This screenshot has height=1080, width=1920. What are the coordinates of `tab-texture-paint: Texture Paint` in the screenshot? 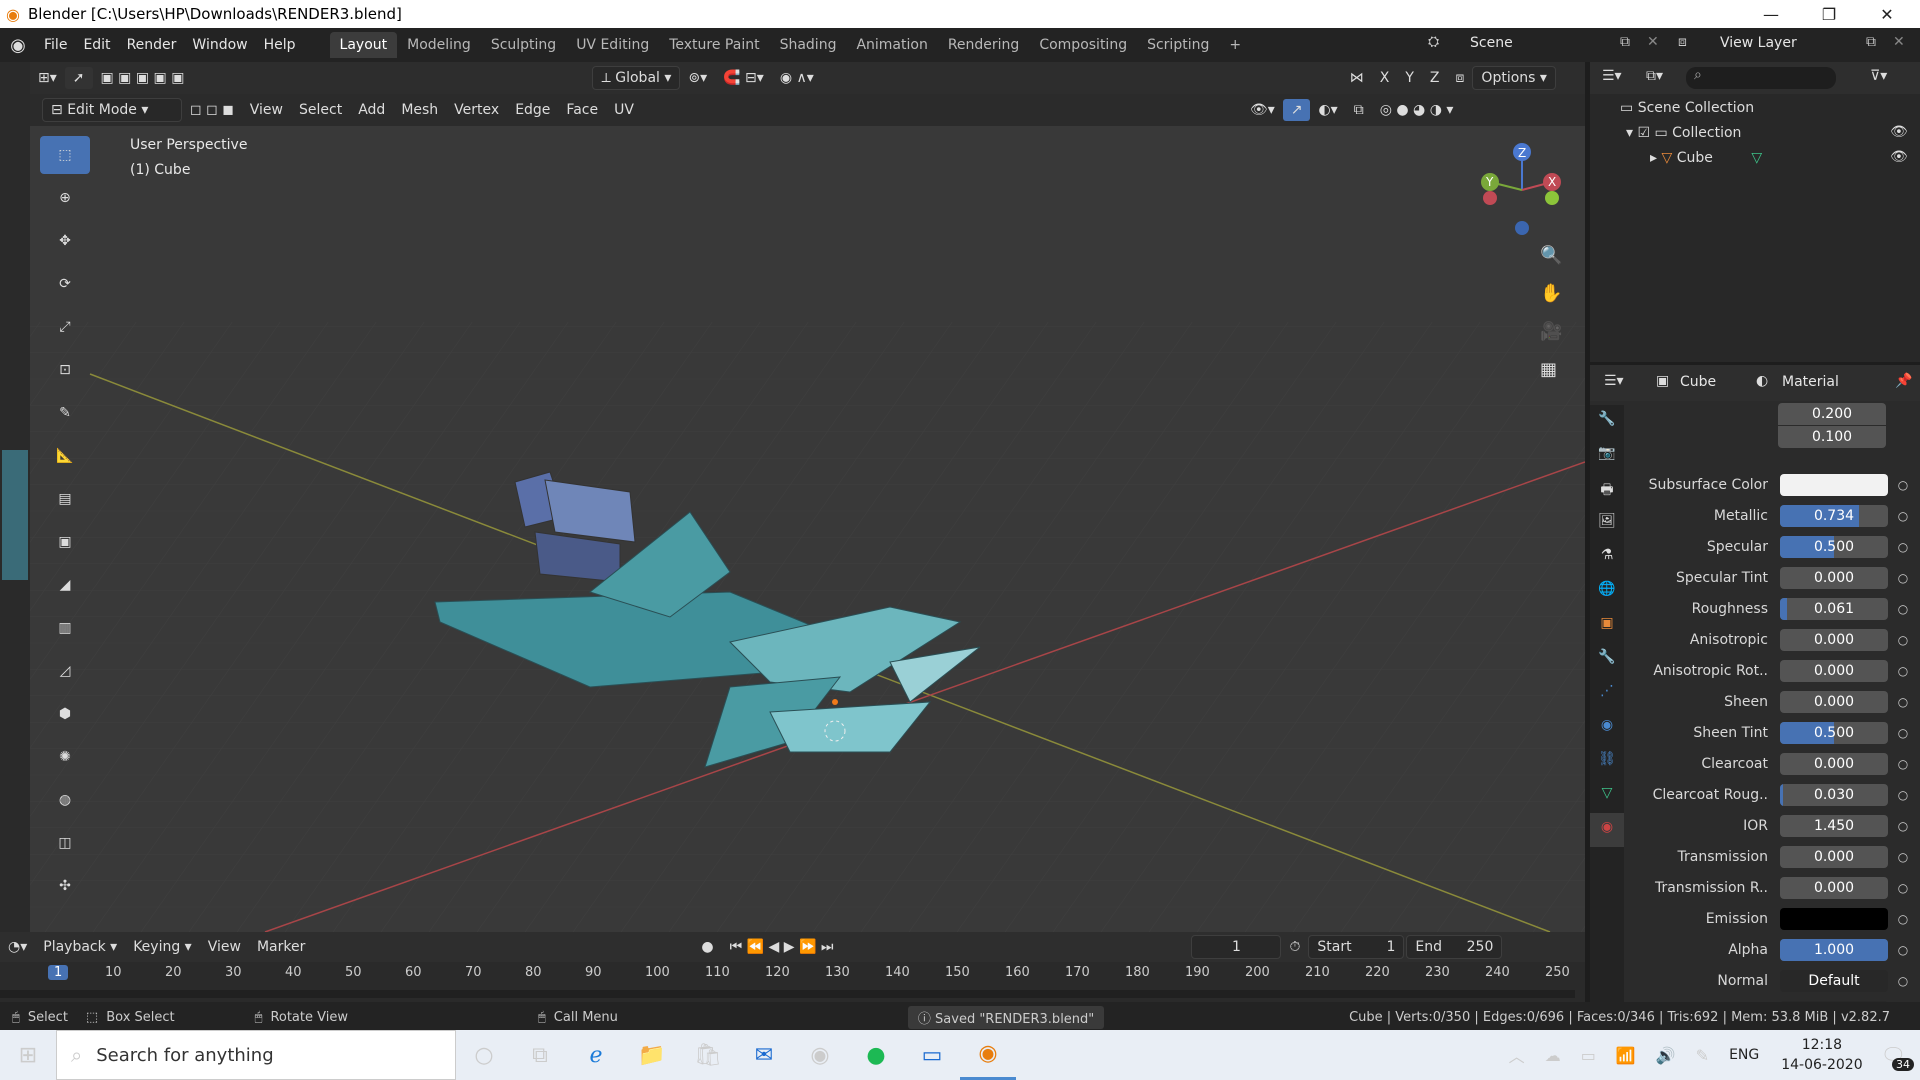 It's located at (714, 45).